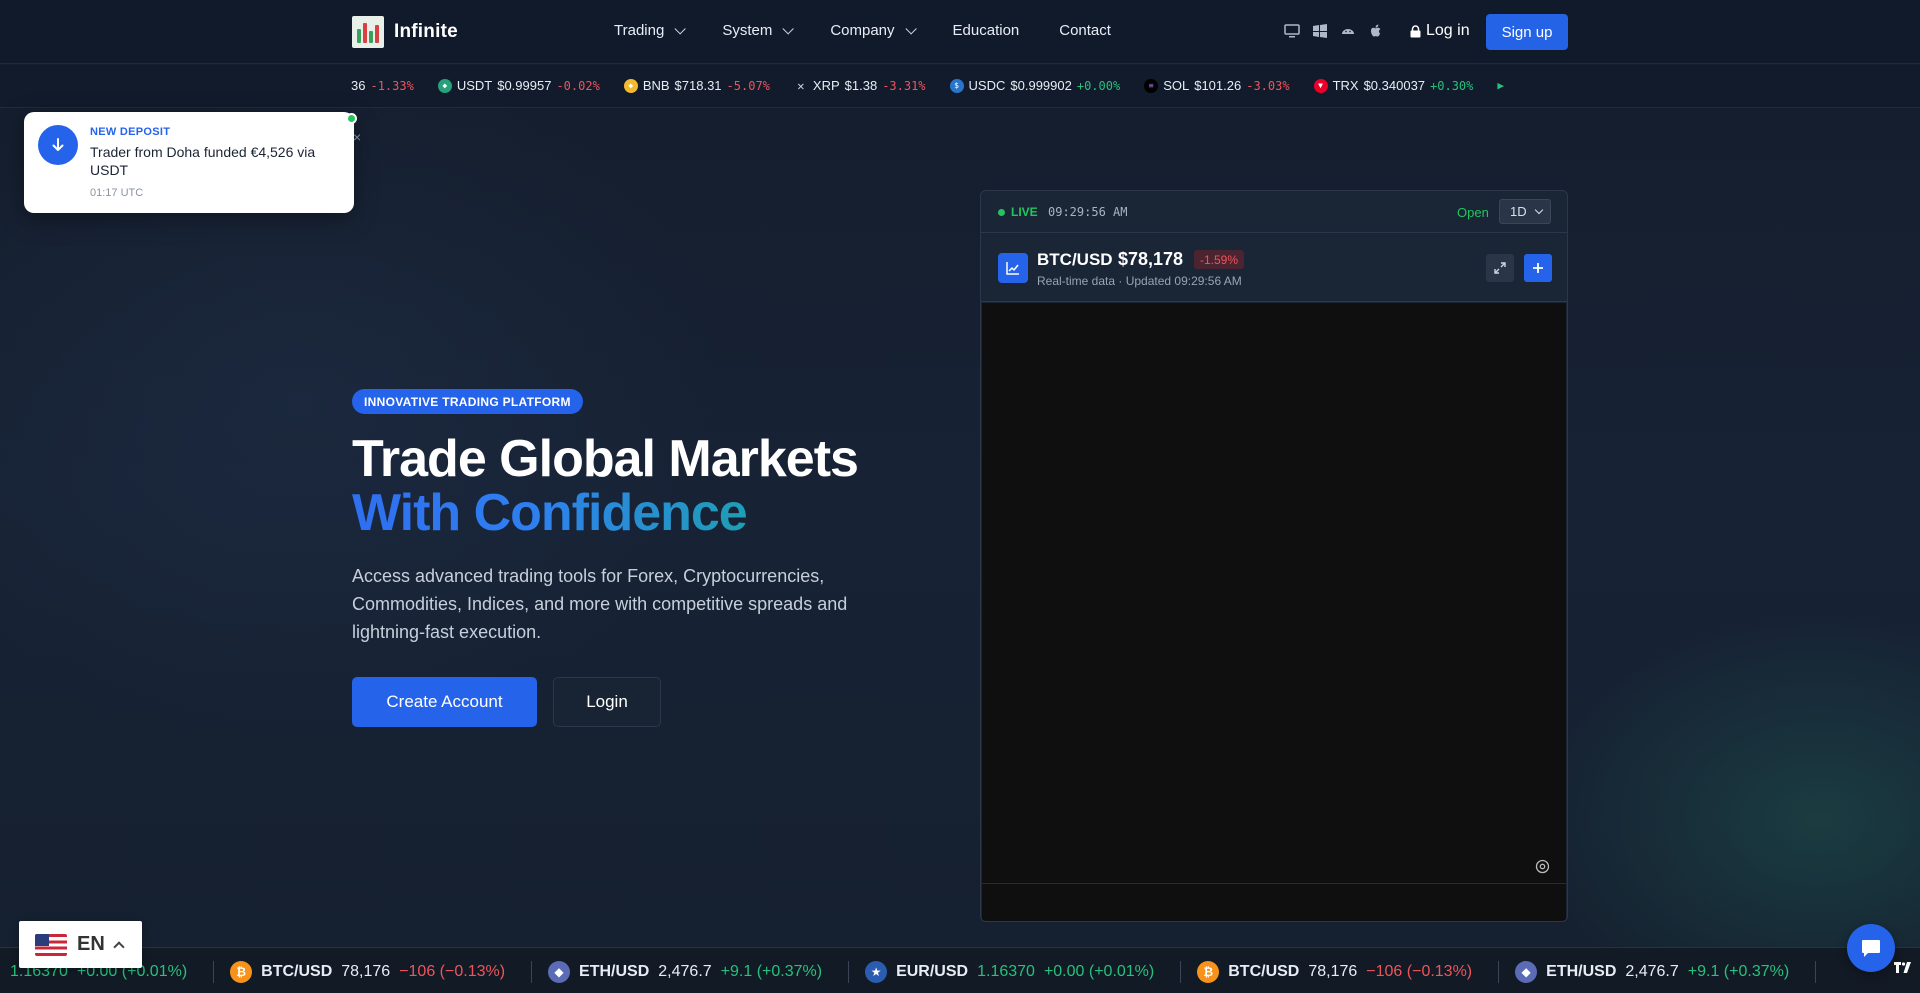 This screenshot has width=1920, height=993. Describe the element at coordinates (357, 137) in the screenshot. I see `close-icon: ×` at that location.